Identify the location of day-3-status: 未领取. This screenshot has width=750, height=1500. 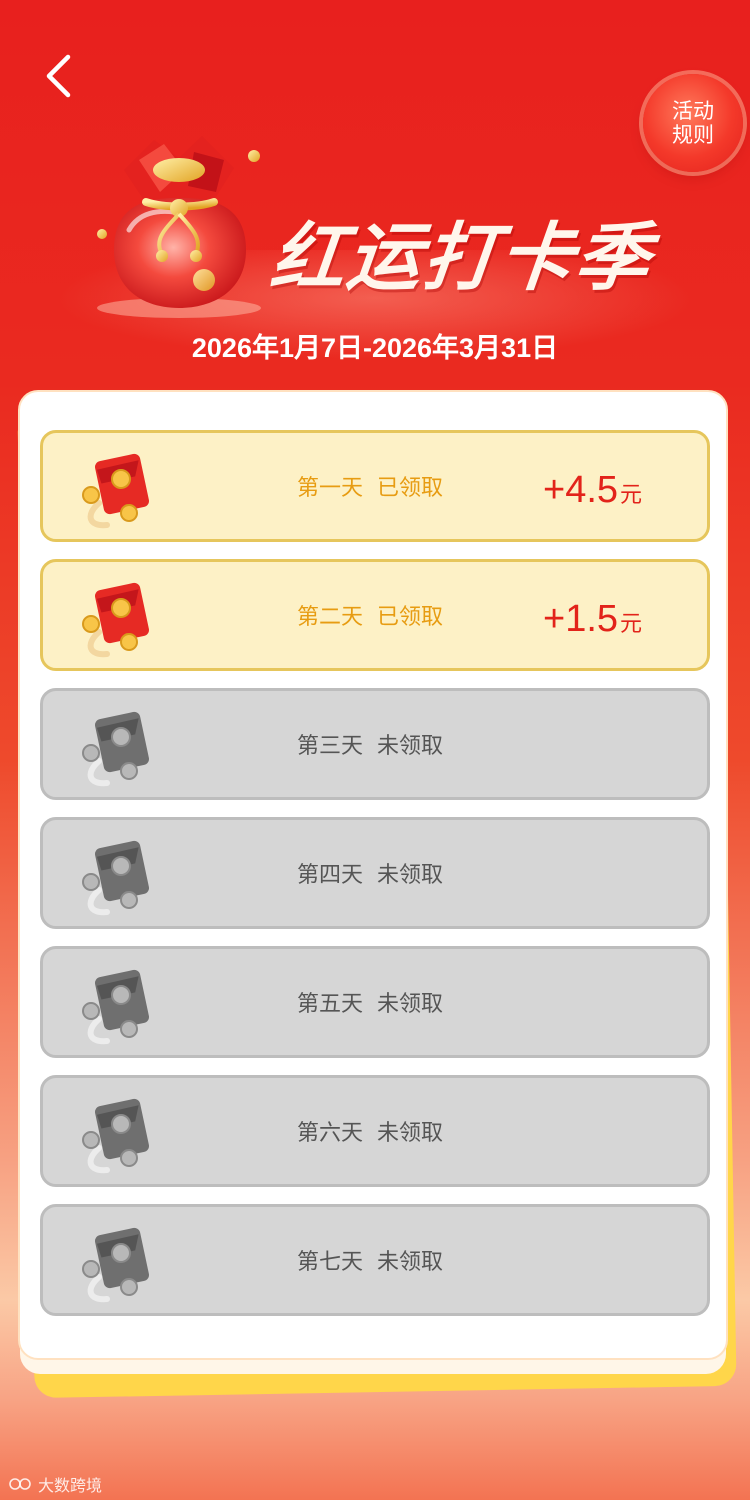
(410, 746).